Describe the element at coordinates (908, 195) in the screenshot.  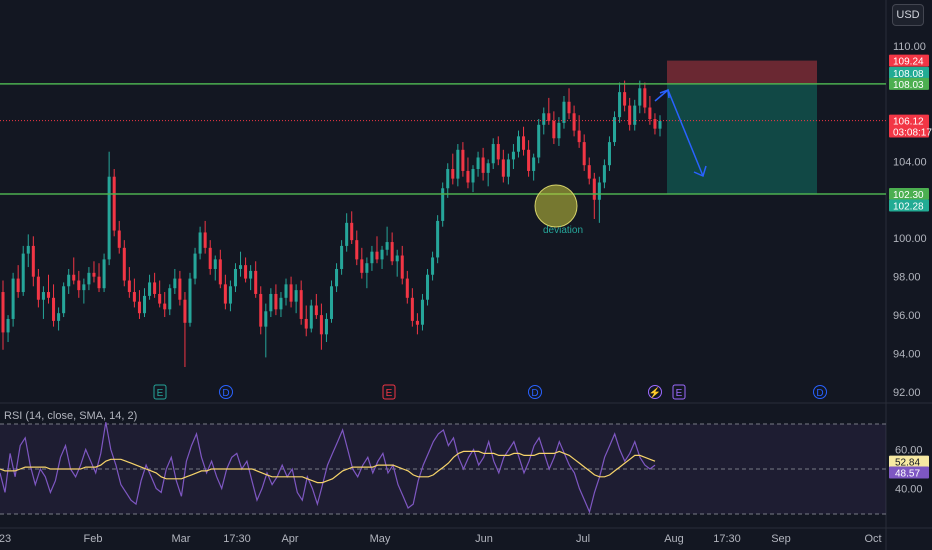
I see `price-badge-label: 102.30` at that location.